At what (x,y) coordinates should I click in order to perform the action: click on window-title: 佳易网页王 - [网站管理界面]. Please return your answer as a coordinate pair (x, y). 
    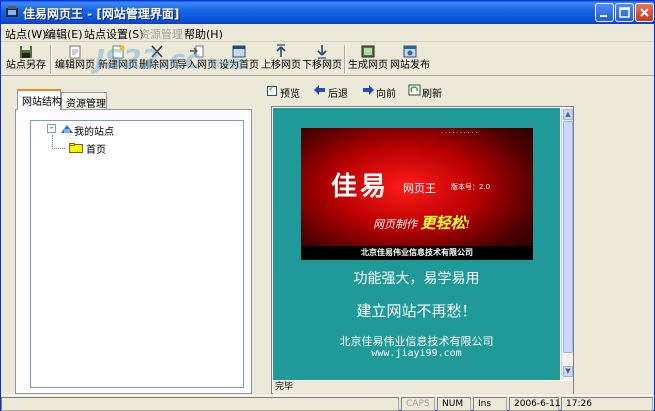
    Looking at the image, I should click on (101, 14).